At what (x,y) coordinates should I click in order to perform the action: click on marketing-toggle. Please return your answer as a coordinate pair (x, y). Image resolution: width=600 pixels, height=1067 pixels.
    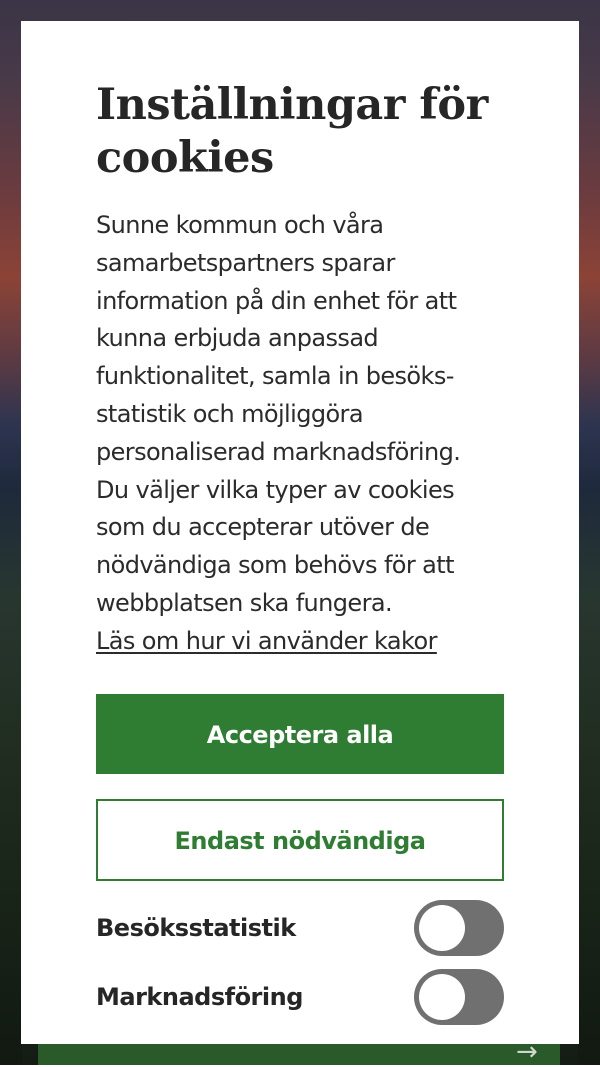
    Looking at the image, I should click on (459, 997).